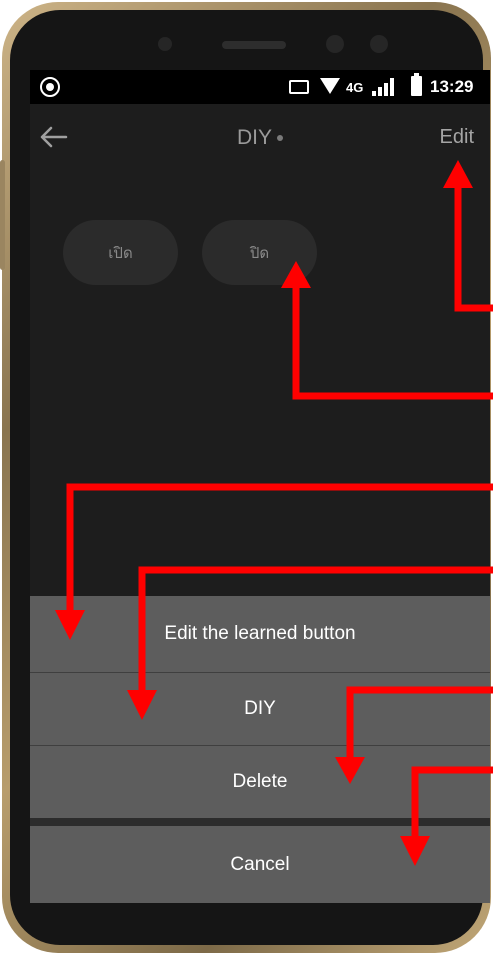  I want to click on page-title-text: DIY, so click(254, 137).